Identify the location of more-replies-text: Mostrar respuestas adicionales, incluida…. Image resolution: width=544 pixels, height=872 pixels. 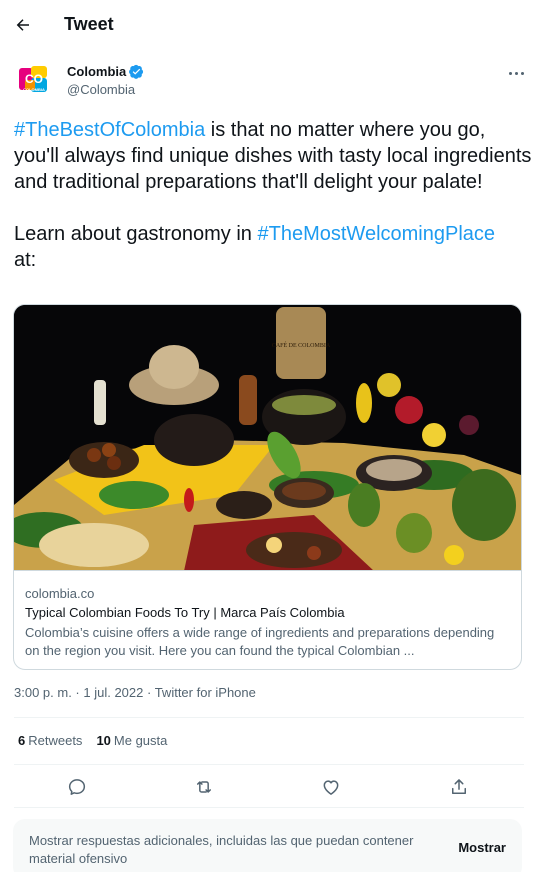
(221, 849).